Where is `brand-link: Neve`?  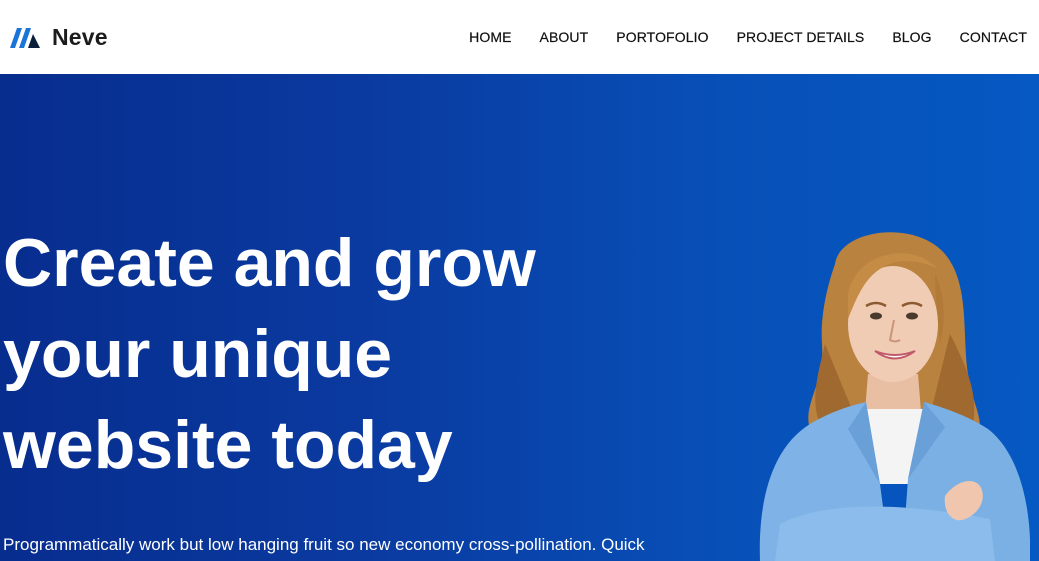
brand-link: Neve is located at coordinates (59, 37).